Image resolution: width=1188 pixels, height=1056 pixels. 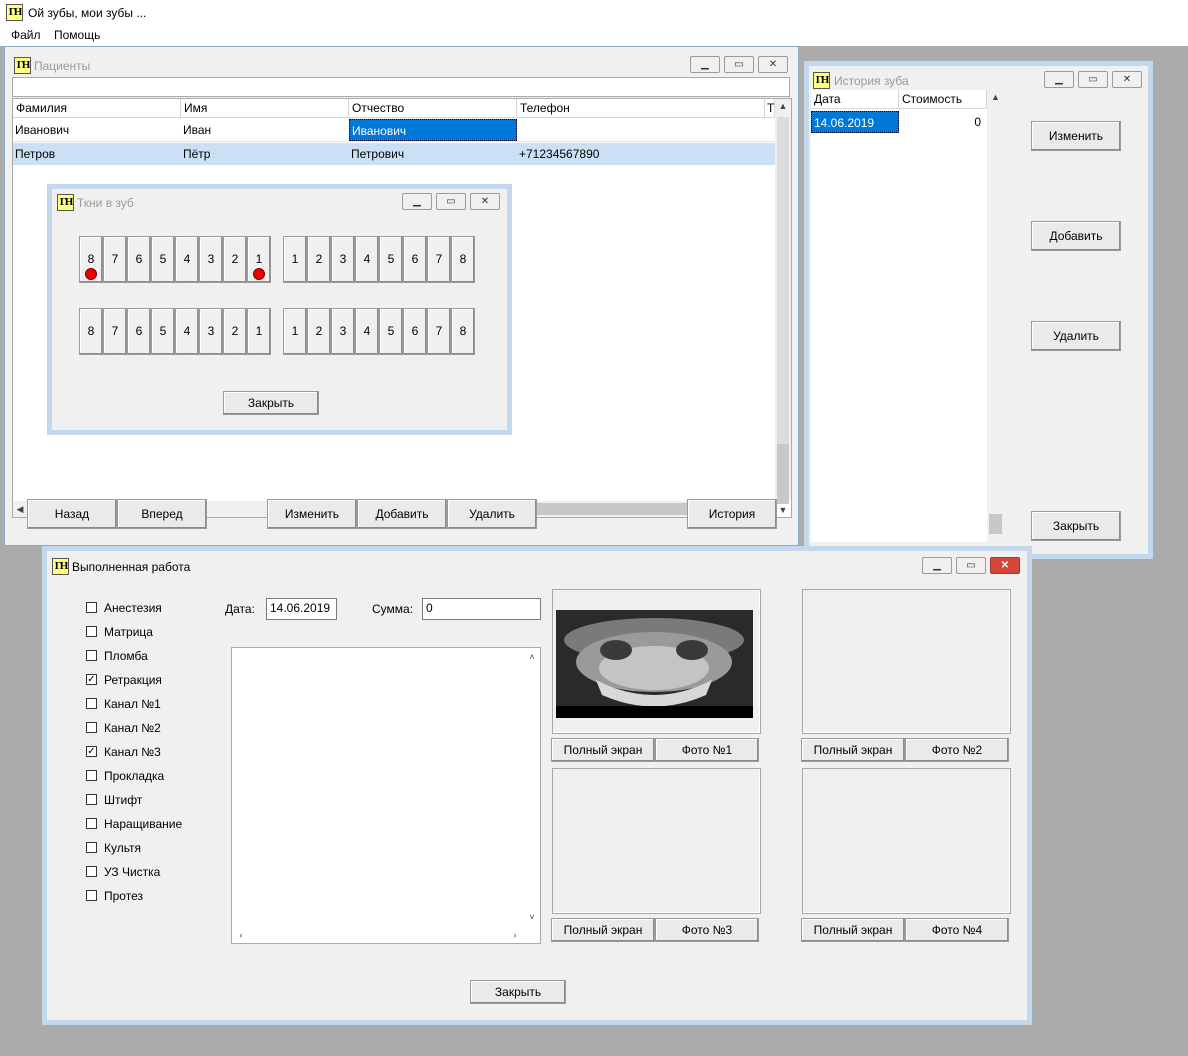 What do you see at coordinates (146, 896) in the screenshot?
I see `check-item: Протез` at bounding box center [146, 896].